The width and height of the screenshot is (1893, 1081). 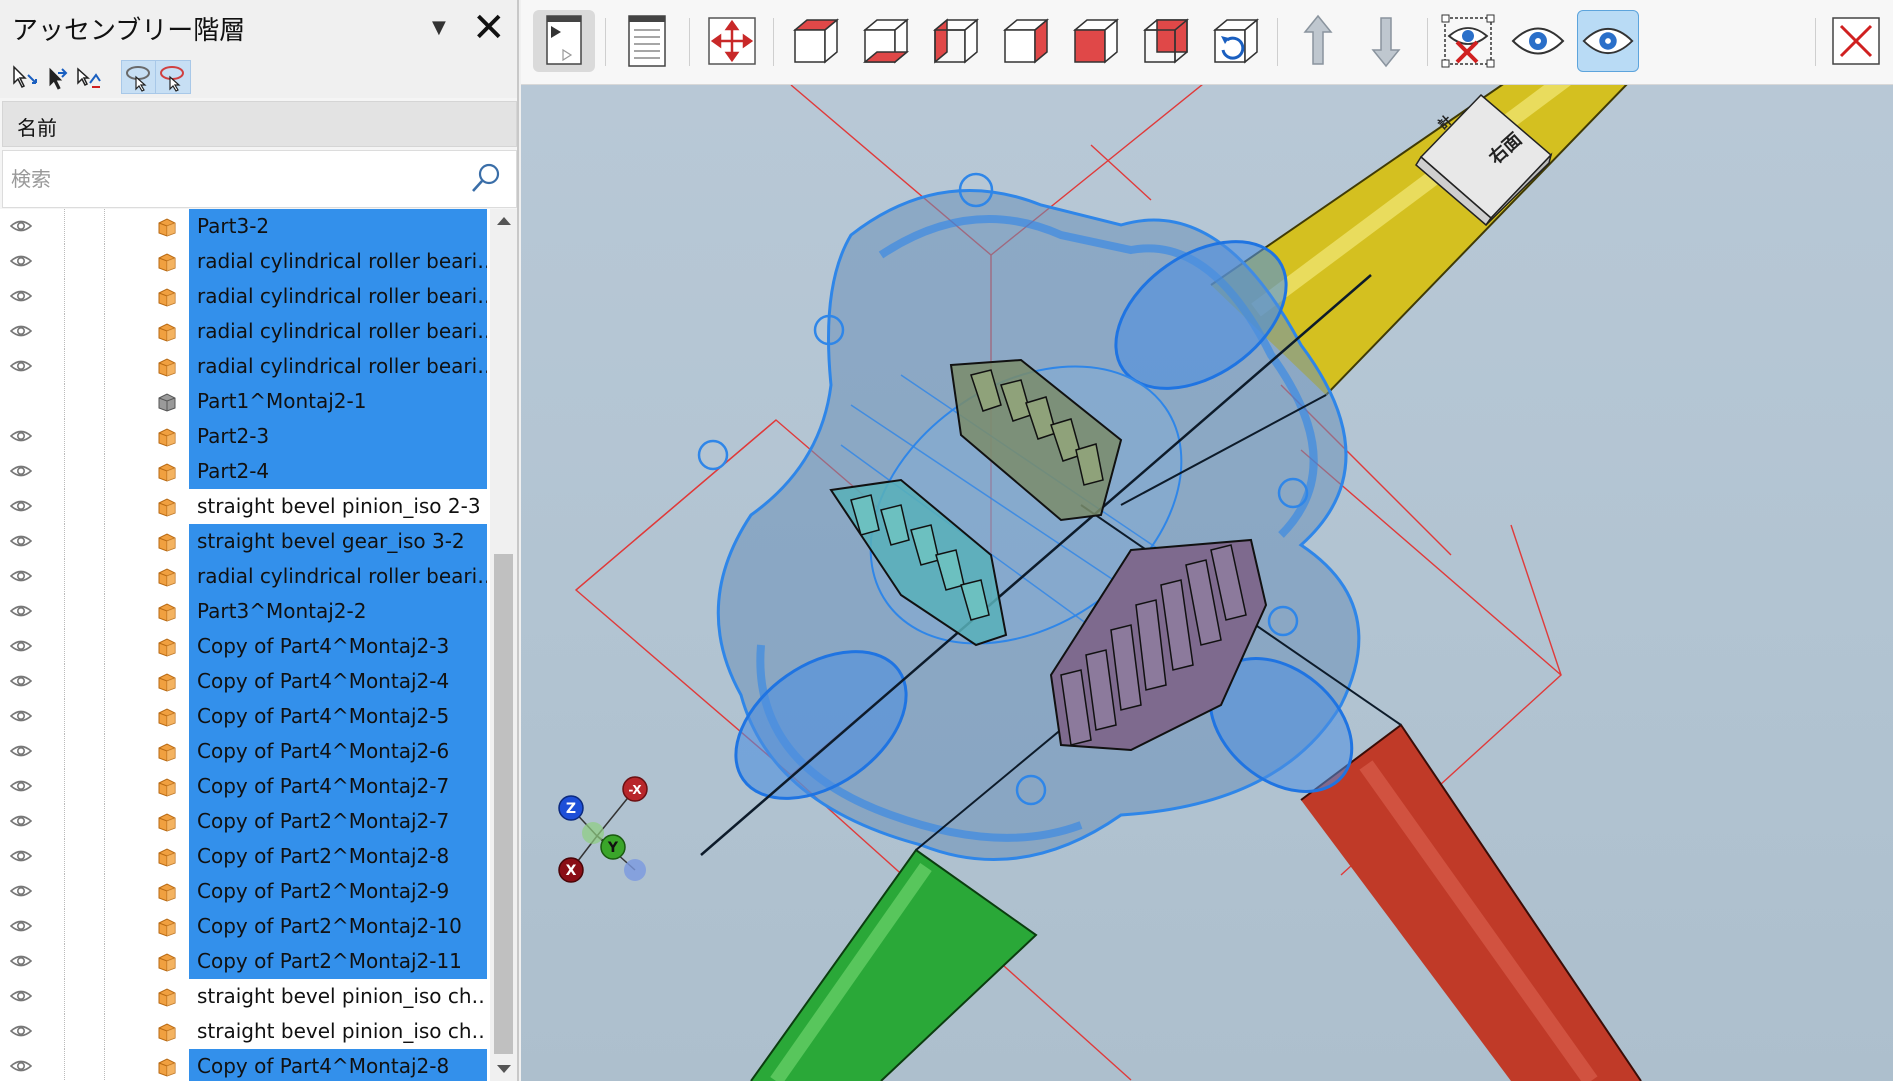 I want to click on tree-row: Part1^Montaj2-1, so click(x=245, y=401).